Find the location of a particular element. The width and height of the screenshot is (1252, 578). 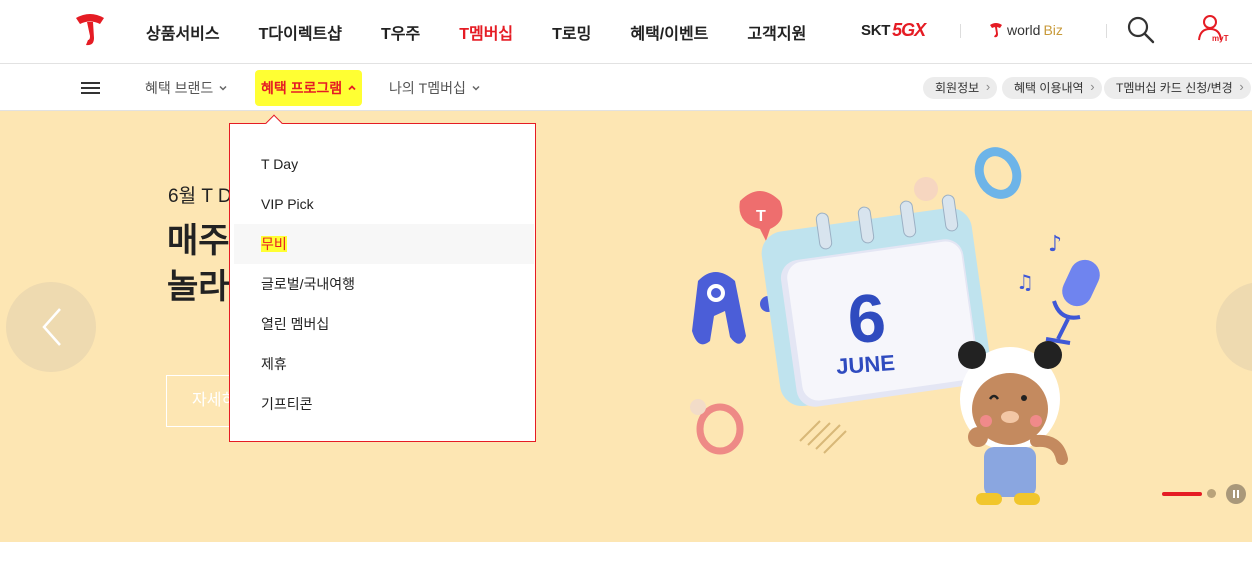

5gx-text: 5GX is located at coordinates (909, 29).